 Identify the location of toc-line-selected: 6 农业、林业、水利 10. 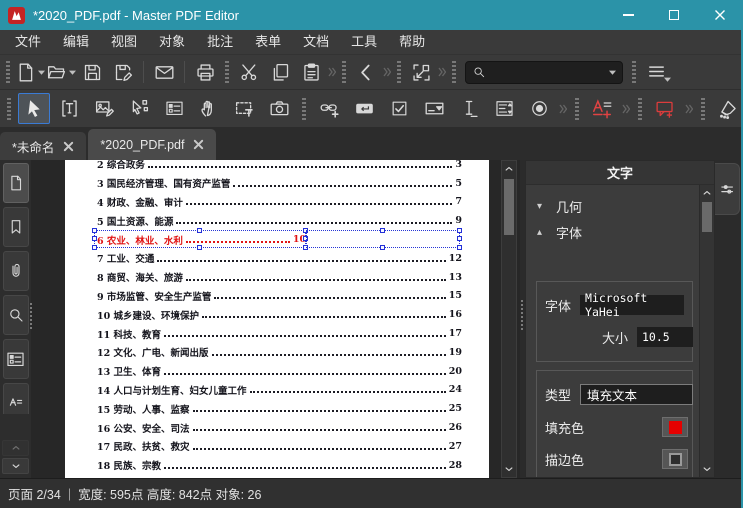
(277, 239).